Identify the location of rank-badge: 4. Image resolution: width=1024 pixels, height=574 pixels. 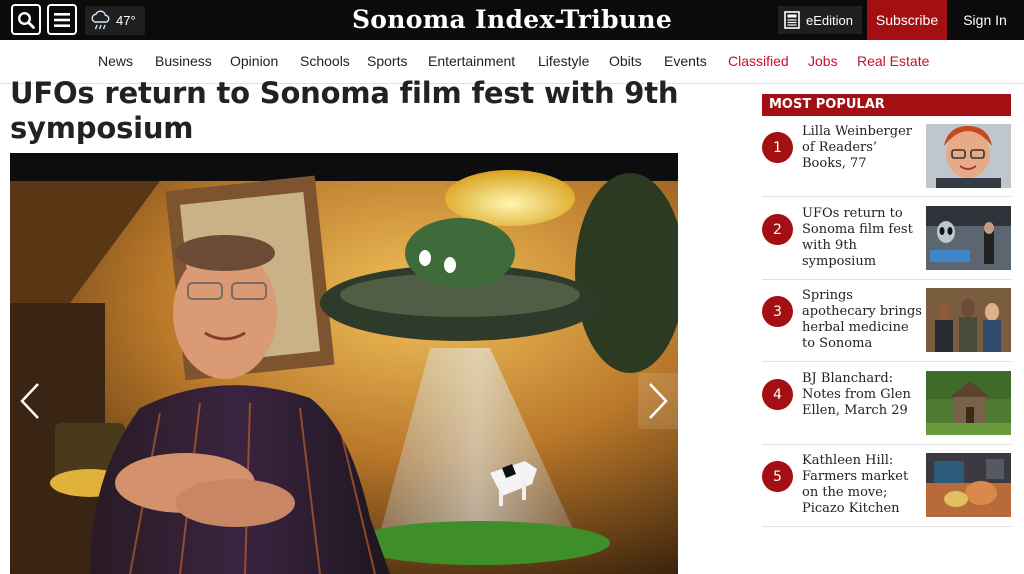
(777, 394).